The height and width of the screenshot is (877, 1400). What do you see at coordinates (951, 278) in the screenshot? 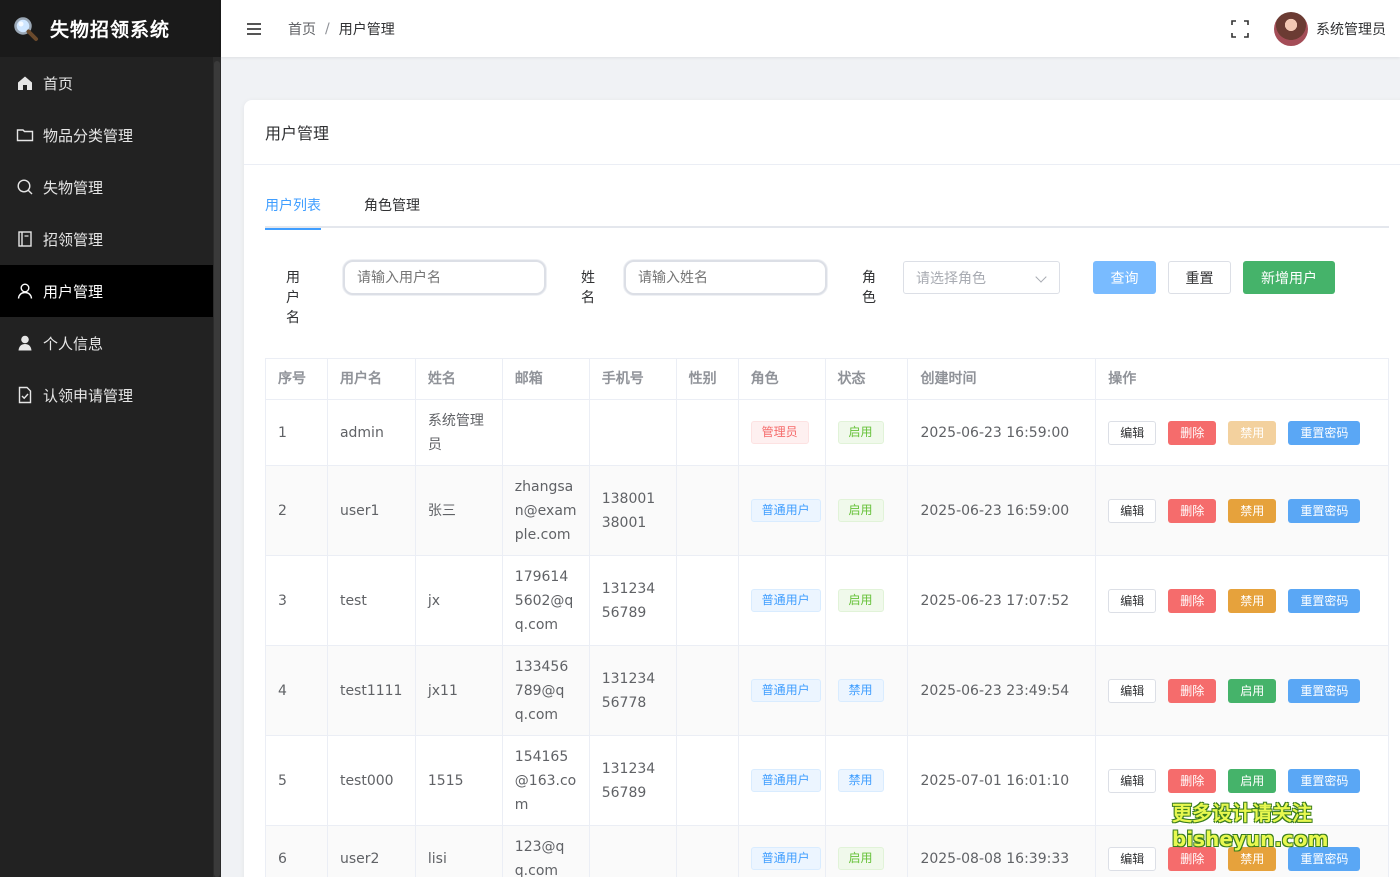
I see `role-select-placeholder: 请选择角色` at bounding box center [951, 278].